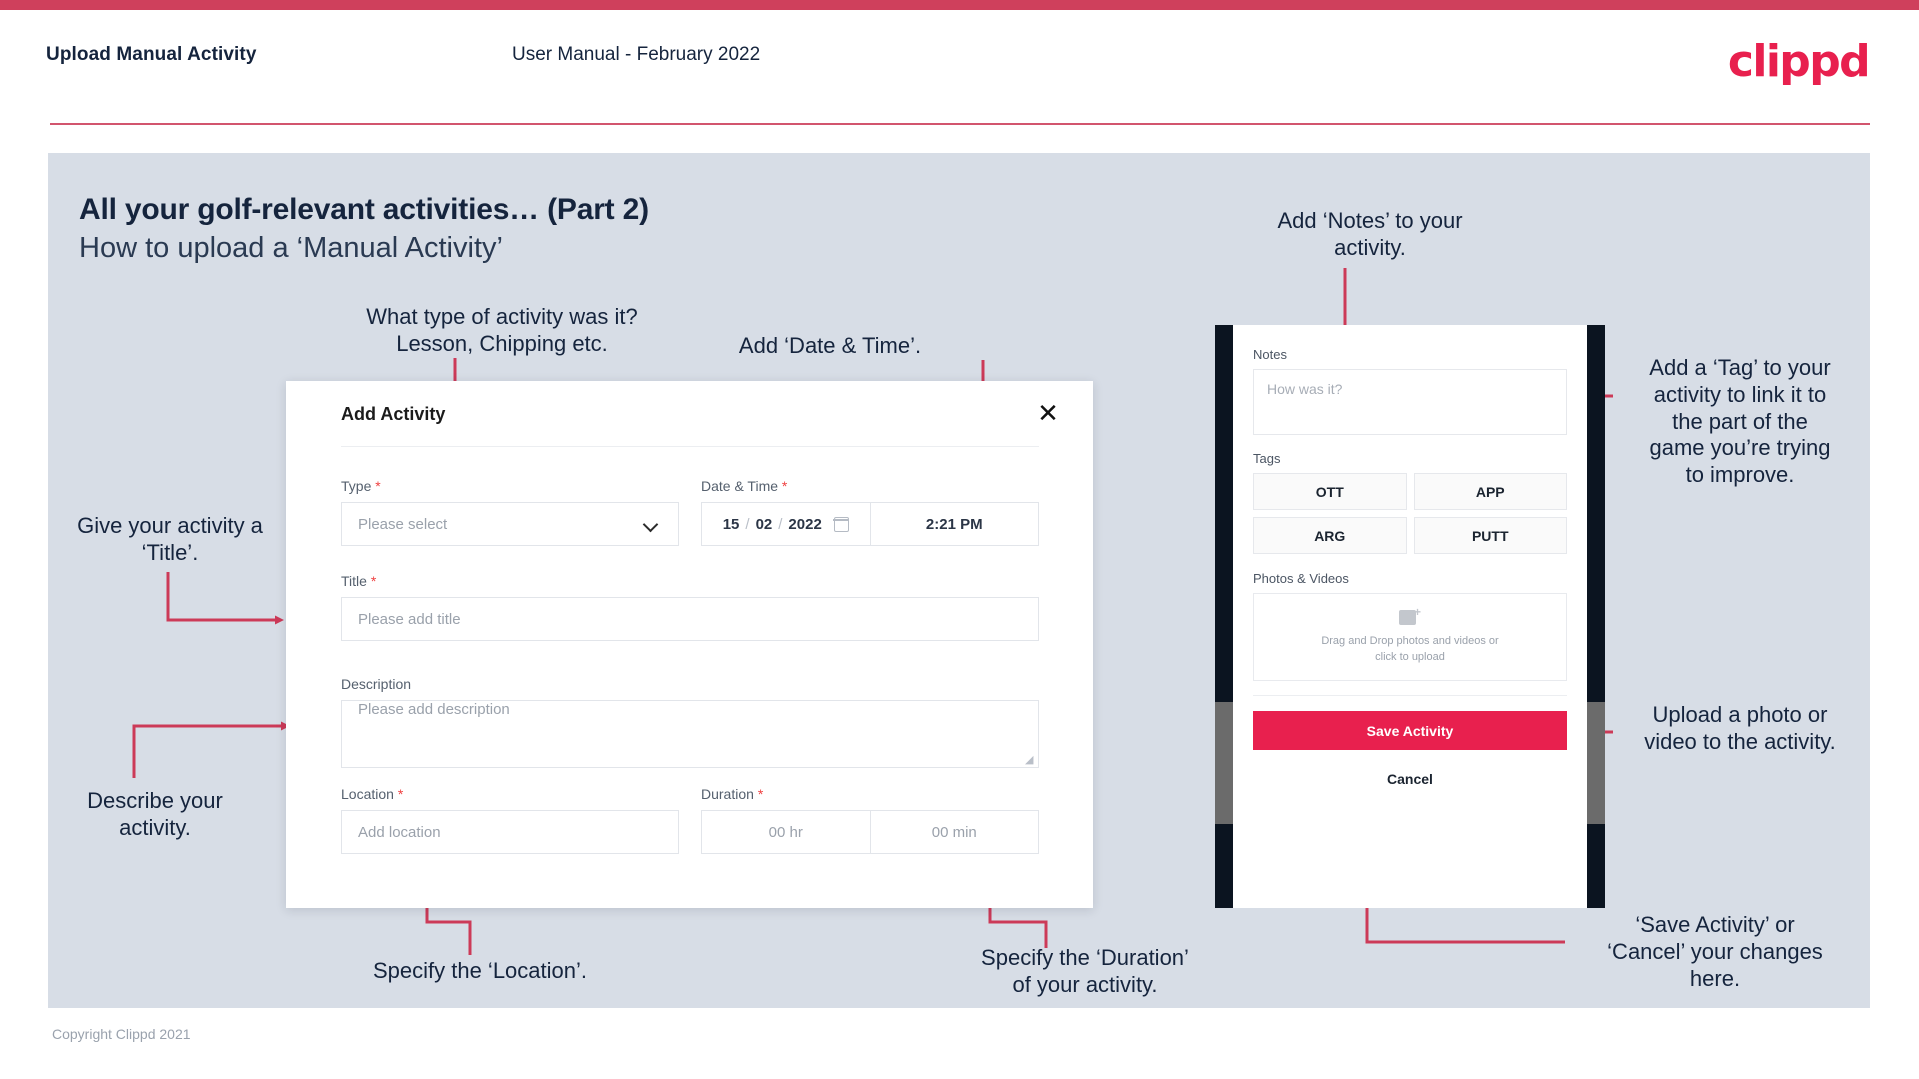 This screenshot has height=1079, width=1919. Describe the element at coordinates (480, 970) in the screenshot. I see `annotation-location: Specify the ‘Location’.` at that location.